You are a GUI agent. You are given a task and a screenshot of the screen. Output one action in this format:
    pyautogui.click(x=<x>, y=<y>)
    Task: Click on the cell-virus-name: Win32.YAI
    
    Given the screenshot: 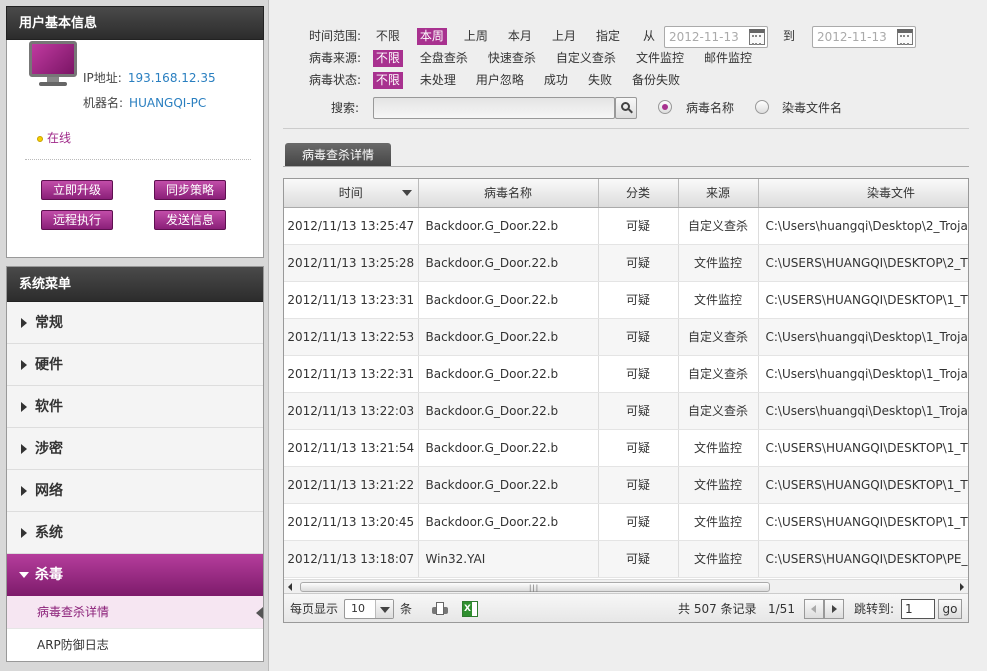 What is the action you would take?
    pyautogui.click(x=508, y=559)
    